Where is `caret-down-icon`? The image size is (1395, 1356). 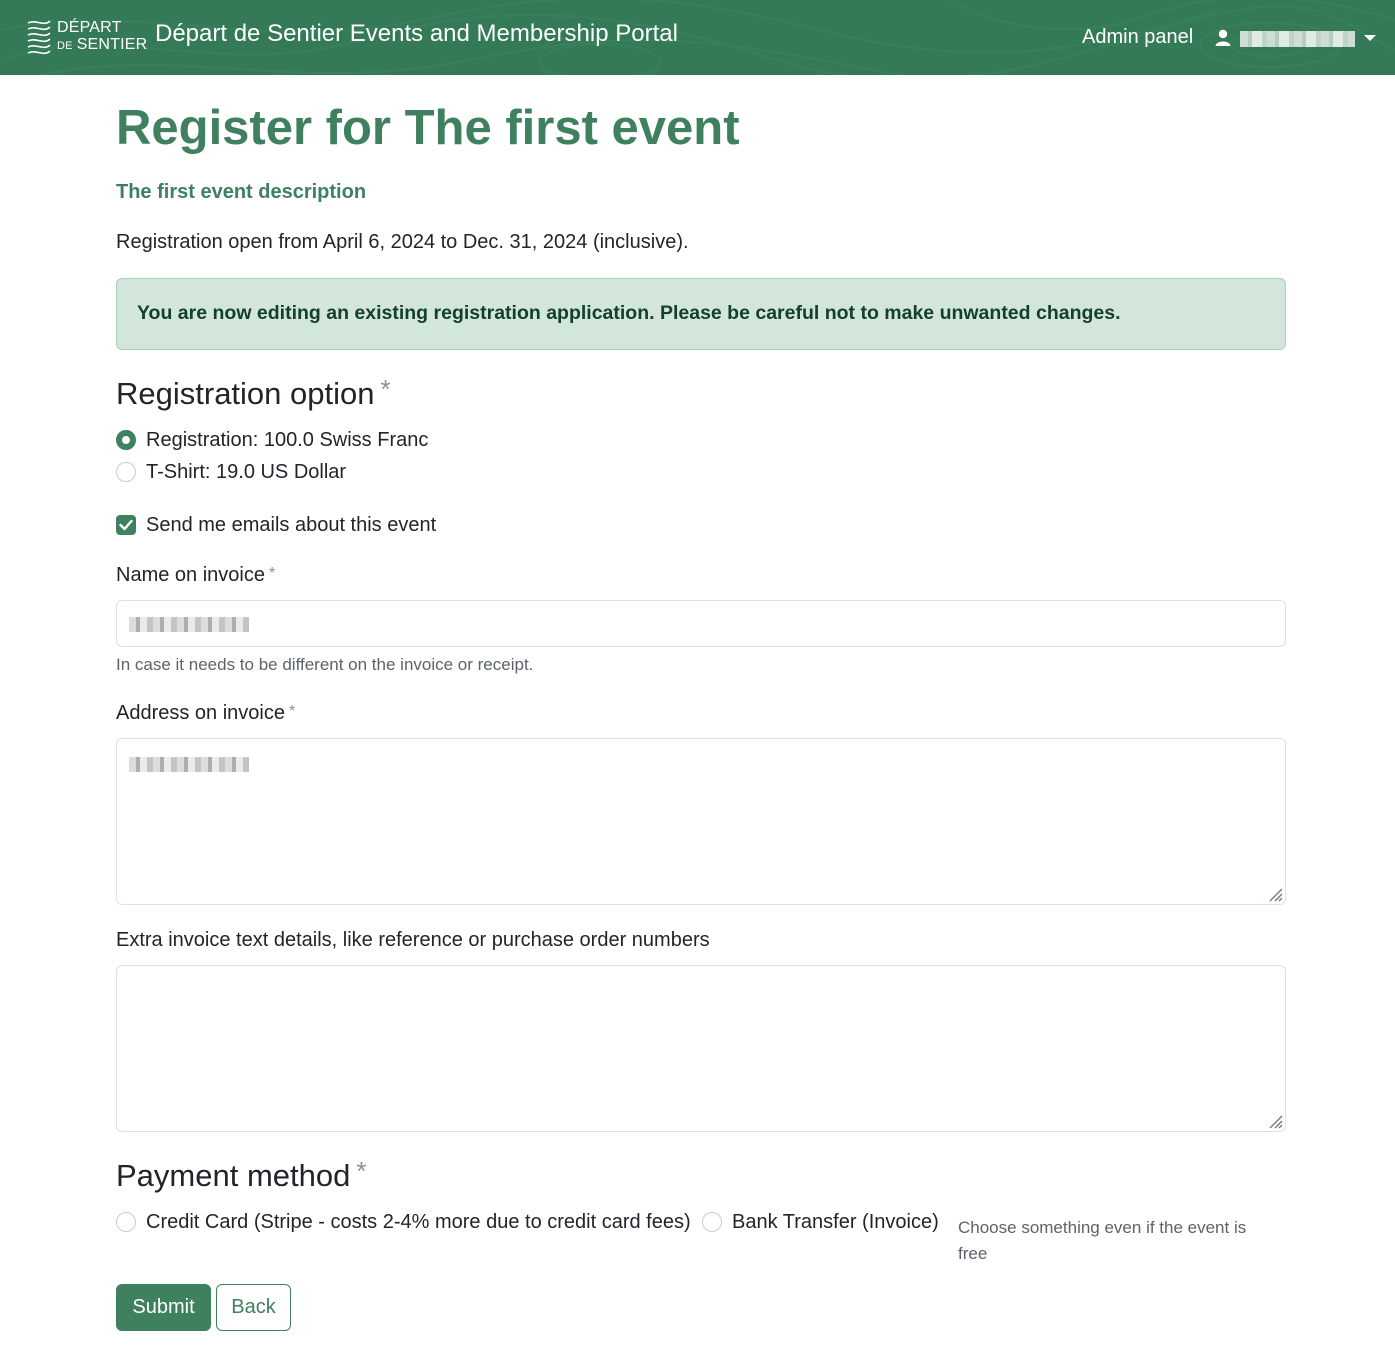 caret-down-icon is located at coordinates (1370, 38).